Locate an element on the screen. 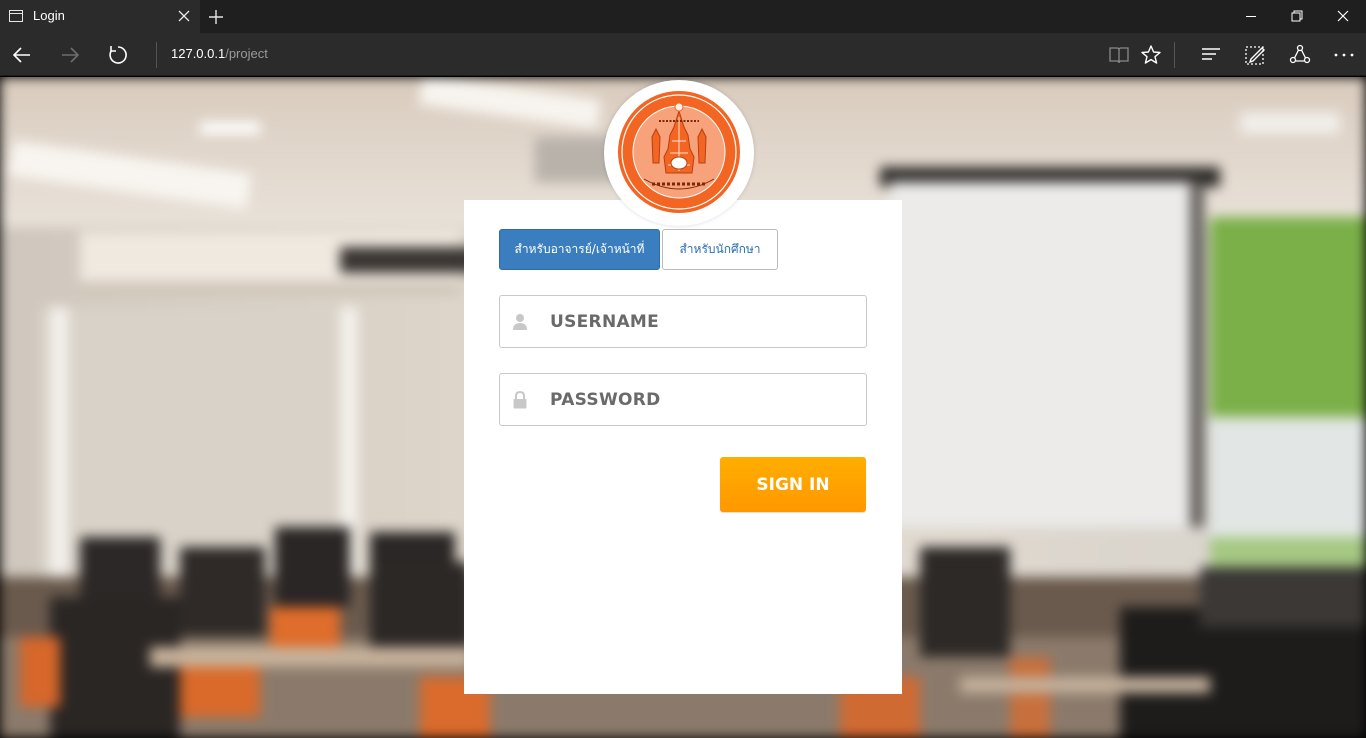 This screenshot has width=1366, height=738. url-host: 127.0.0.1 is located at coordinates (198, 53).